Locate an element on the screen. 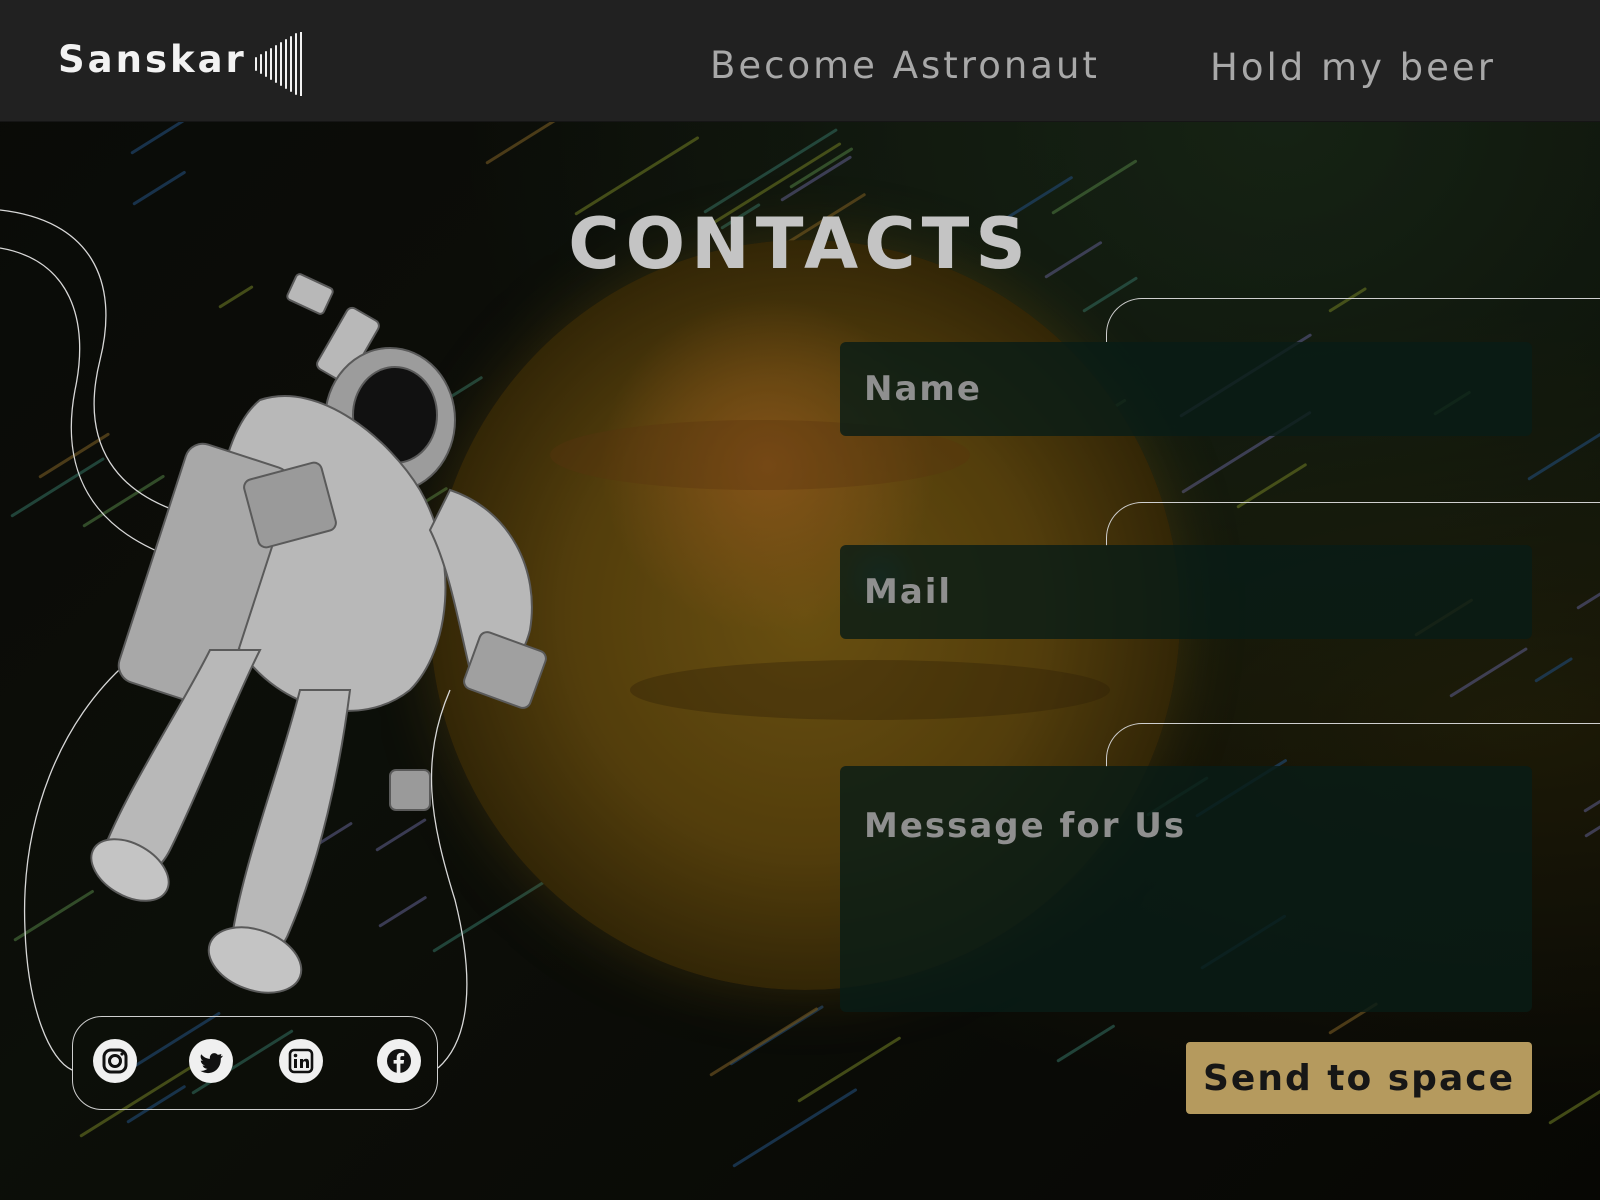  brand-name: Sanskar is located at coordinates (152, 59).